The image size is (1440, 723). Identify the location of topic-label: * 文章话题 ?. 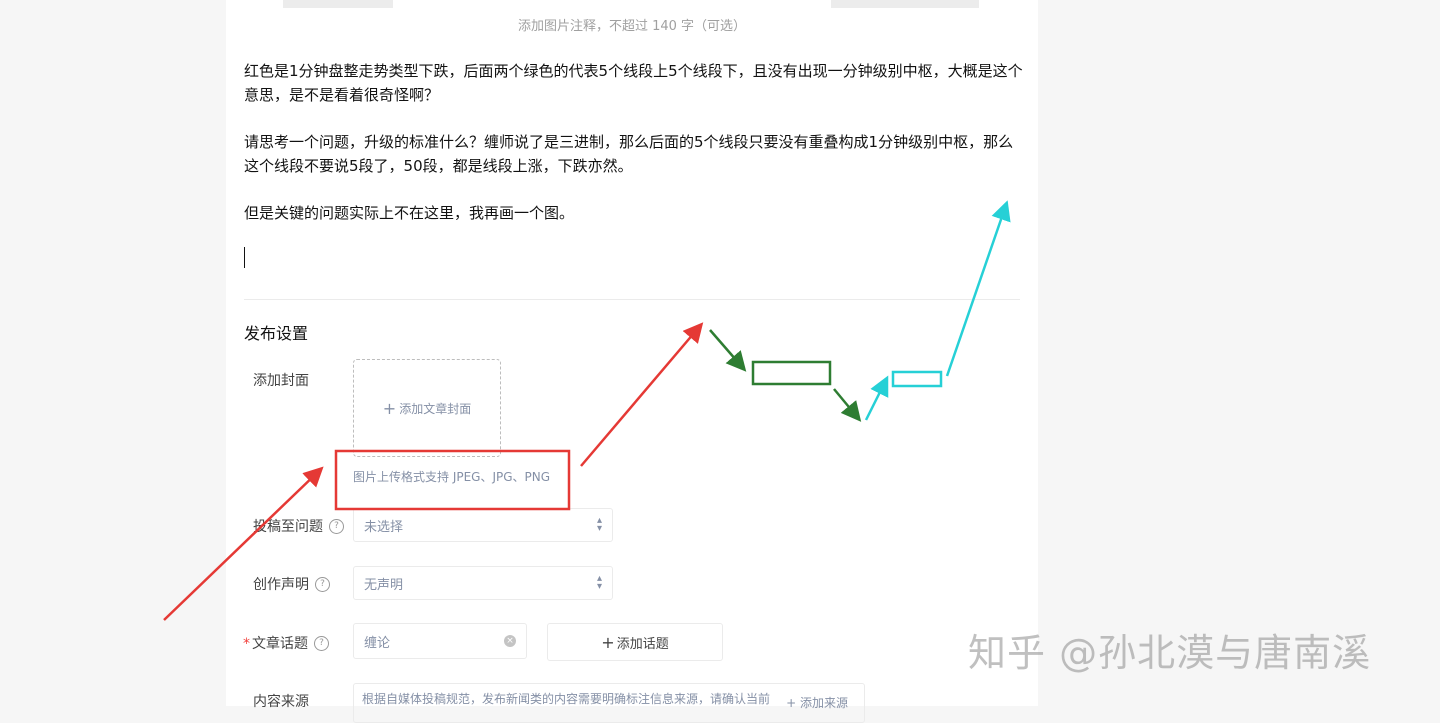
(286, 643).